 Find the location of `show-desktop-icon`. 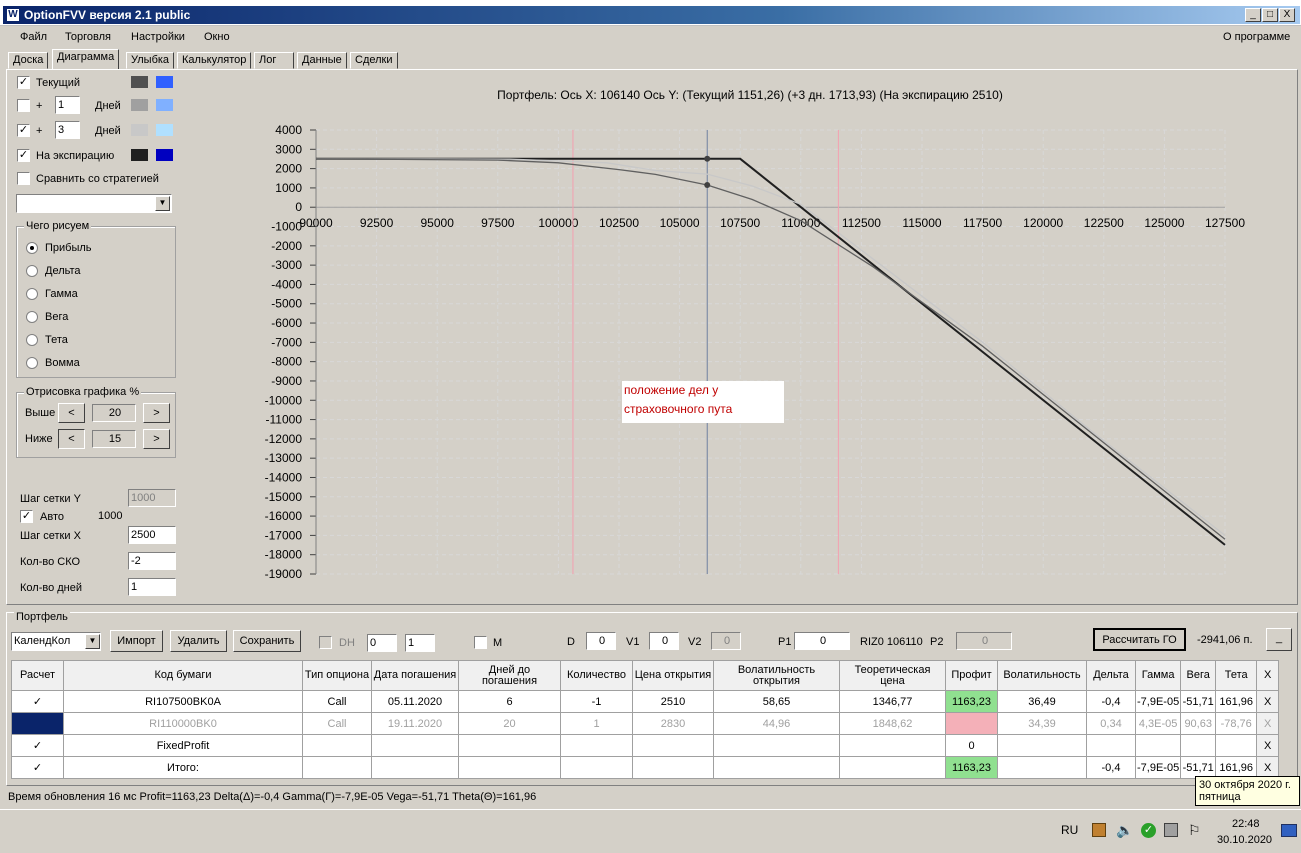

show-desktop-icon is located at coordinates (1289, 830).